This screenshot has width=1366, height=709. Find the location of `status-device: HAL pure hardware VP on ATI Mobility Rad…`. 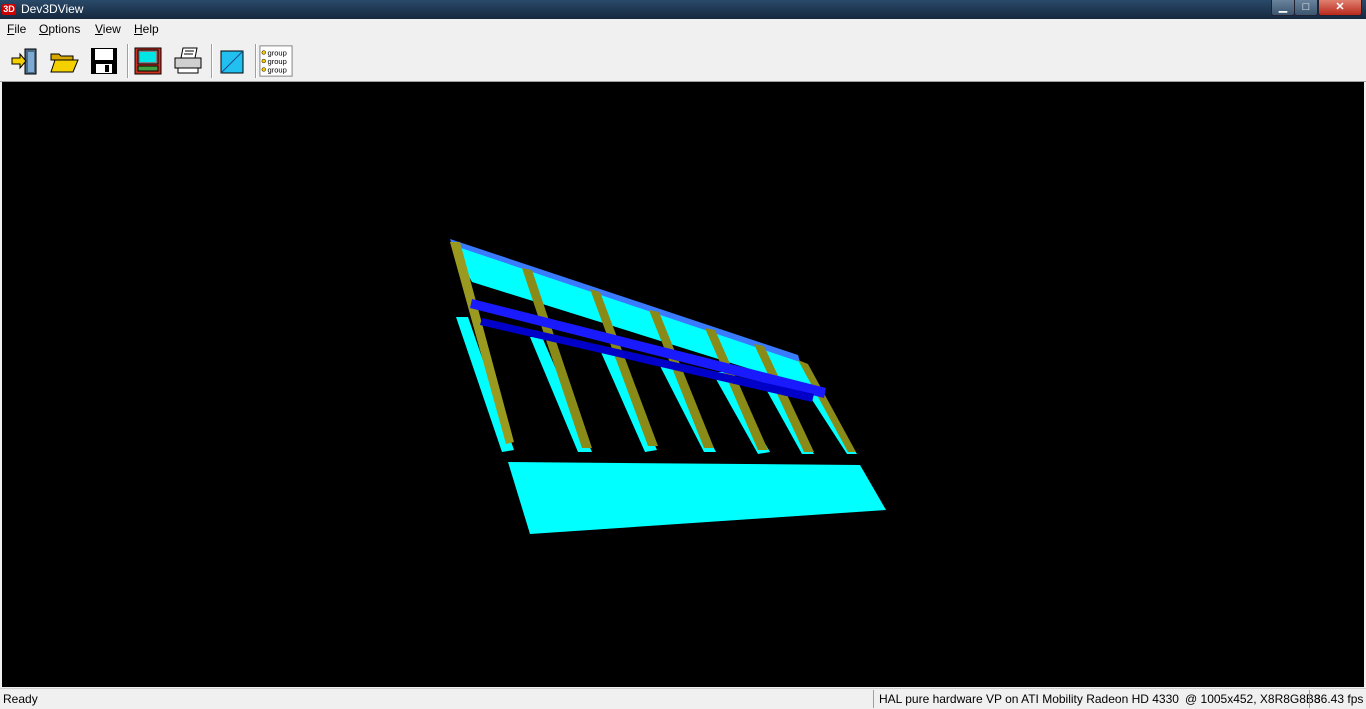

status-device: HAL pure hardware VP on ATI Mobility Rad… is located at coordinates (1029, 699).